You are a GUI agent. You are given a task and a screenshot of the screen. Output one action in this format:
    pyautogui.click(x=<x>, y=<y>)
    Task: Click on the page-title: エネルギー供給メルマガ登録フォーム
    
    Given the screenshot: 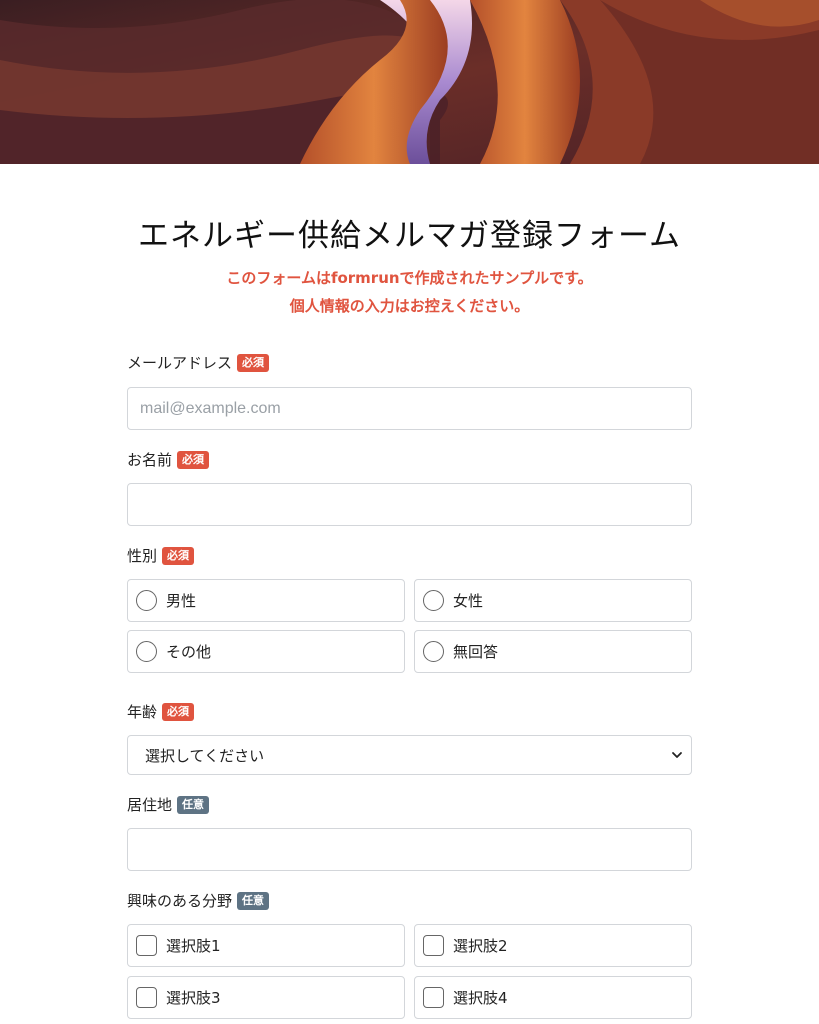 What is the action you would take?
    pyautogui.click(x=409, y=236)
    